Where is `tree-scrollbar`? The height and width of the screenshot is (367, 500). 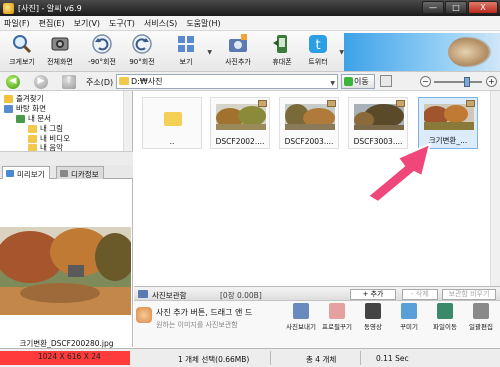
tree-scrollbar is located at coordinates (127, 121).